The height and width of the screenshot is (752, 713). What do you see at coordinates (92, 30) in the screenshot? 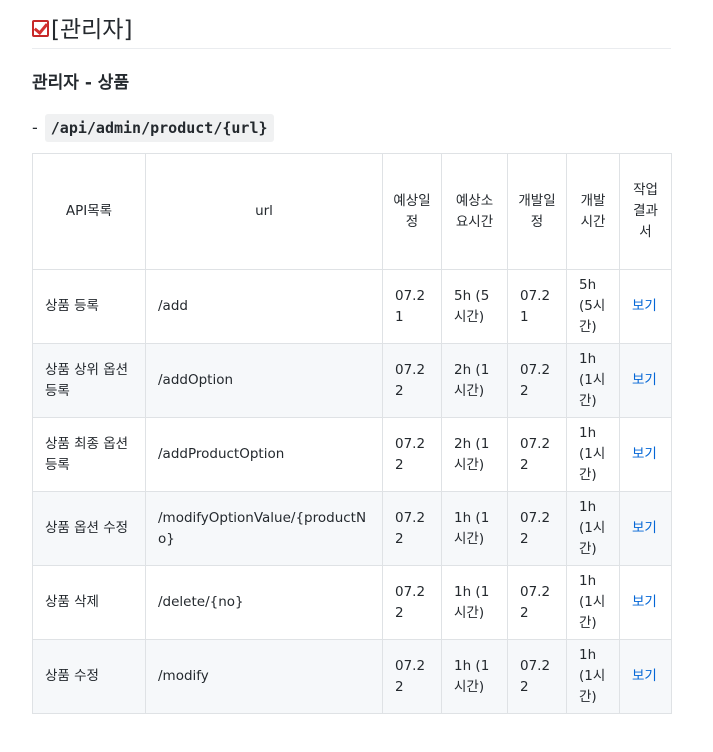
I see `page-title-text: [관리자]` at bounding box center [92, 30].